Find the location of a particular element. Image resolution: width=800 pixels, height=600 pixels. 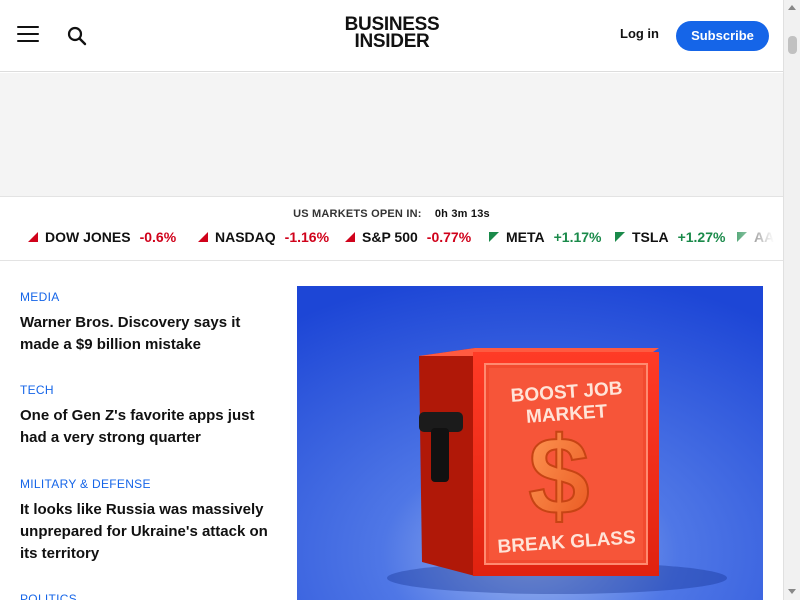

login-link: Log in is located at coordinates (639, 33).